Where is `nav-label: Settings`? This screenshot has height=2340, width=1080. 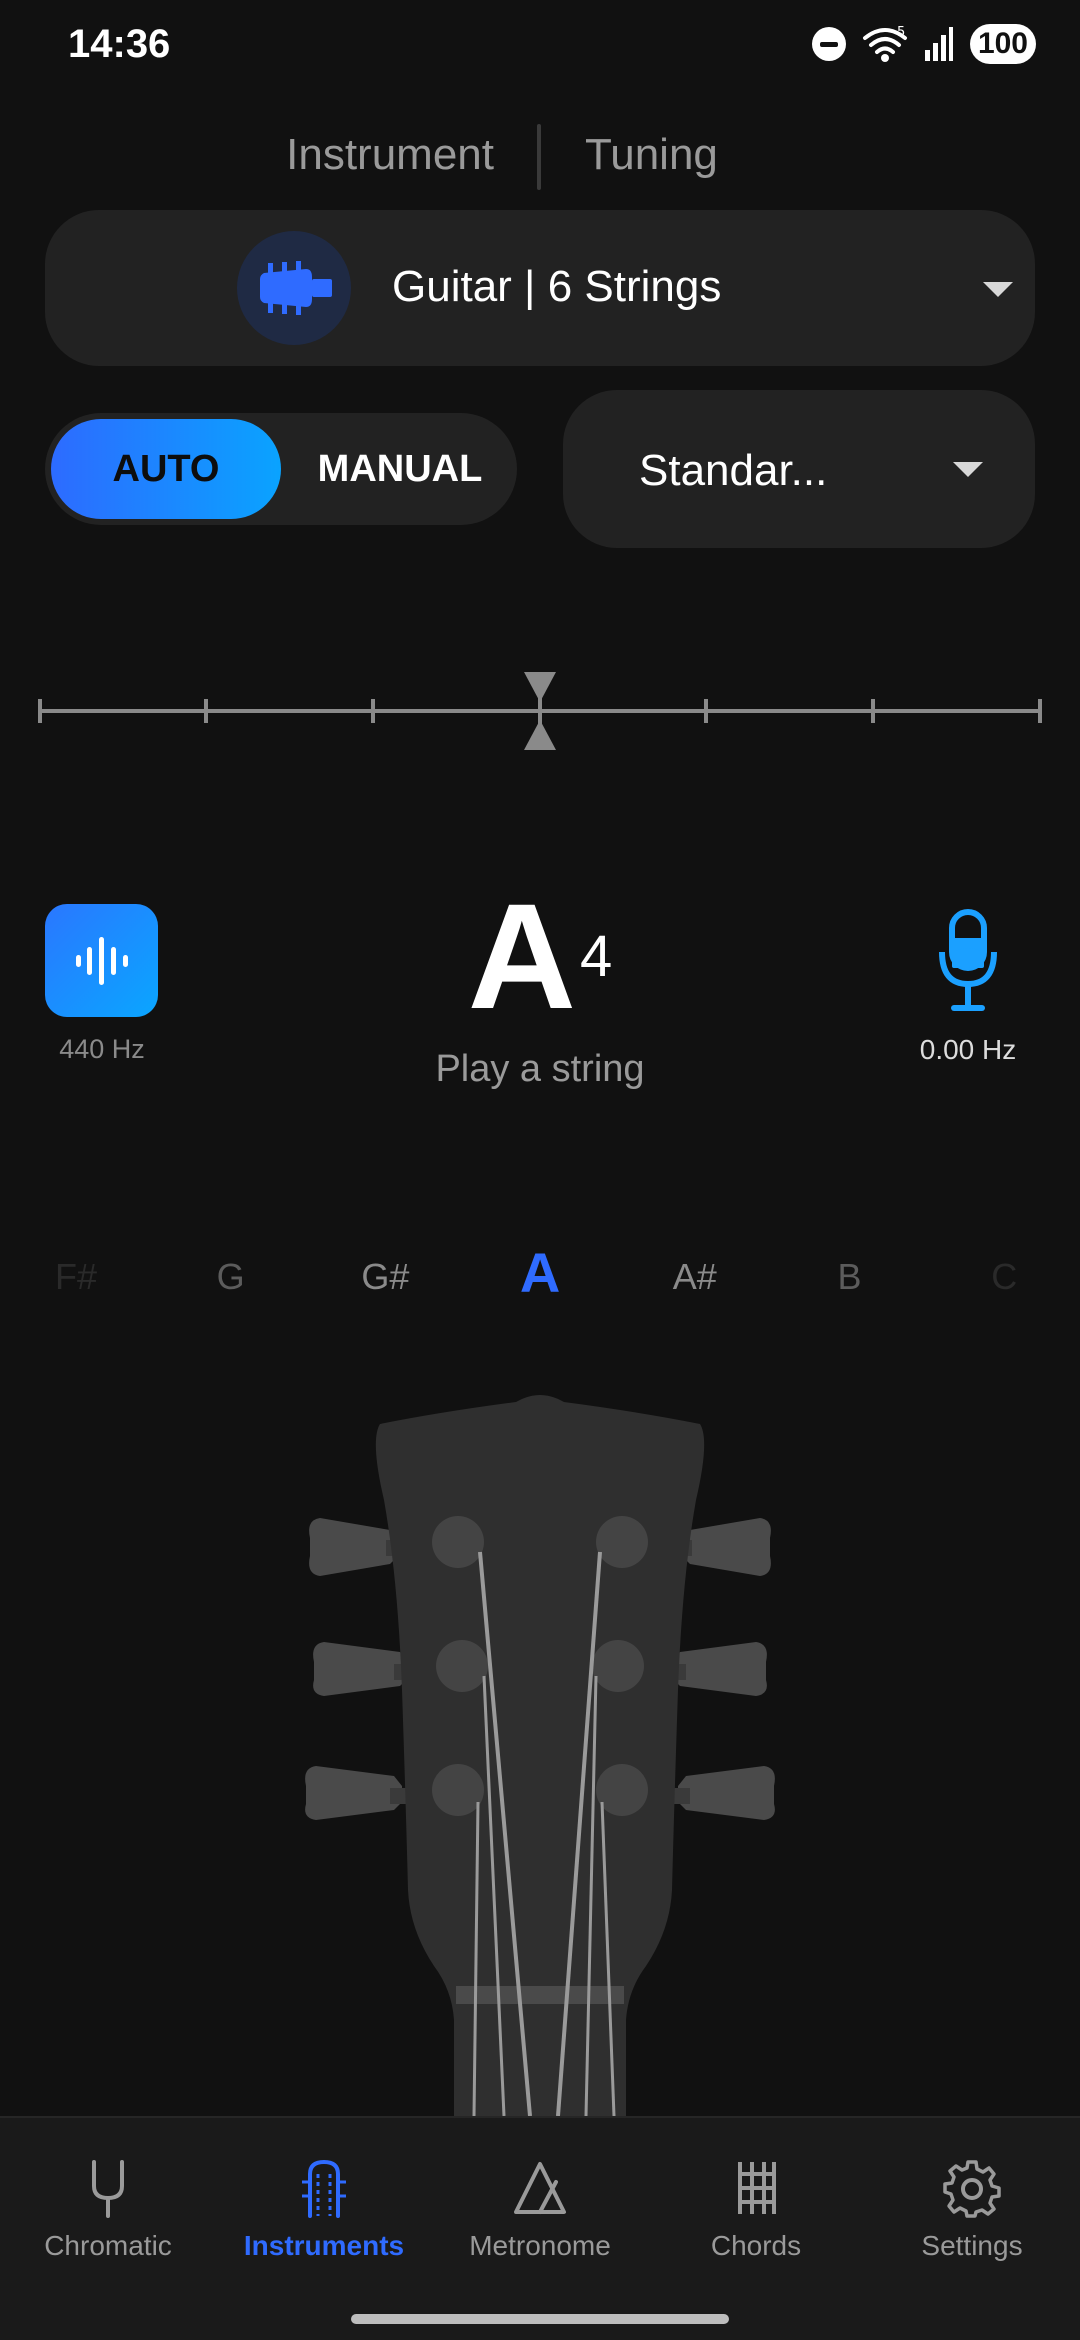 nav-label: Settings is located at coordinates (972, 2245).